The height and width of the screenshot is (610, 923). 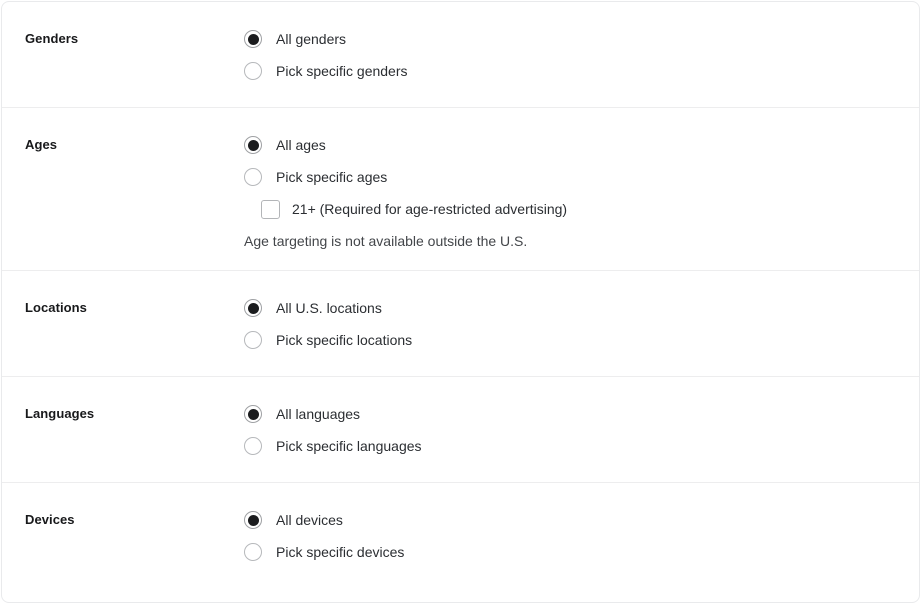 I want to click on section-label-genders: Genders, so click(x=52, y=38).